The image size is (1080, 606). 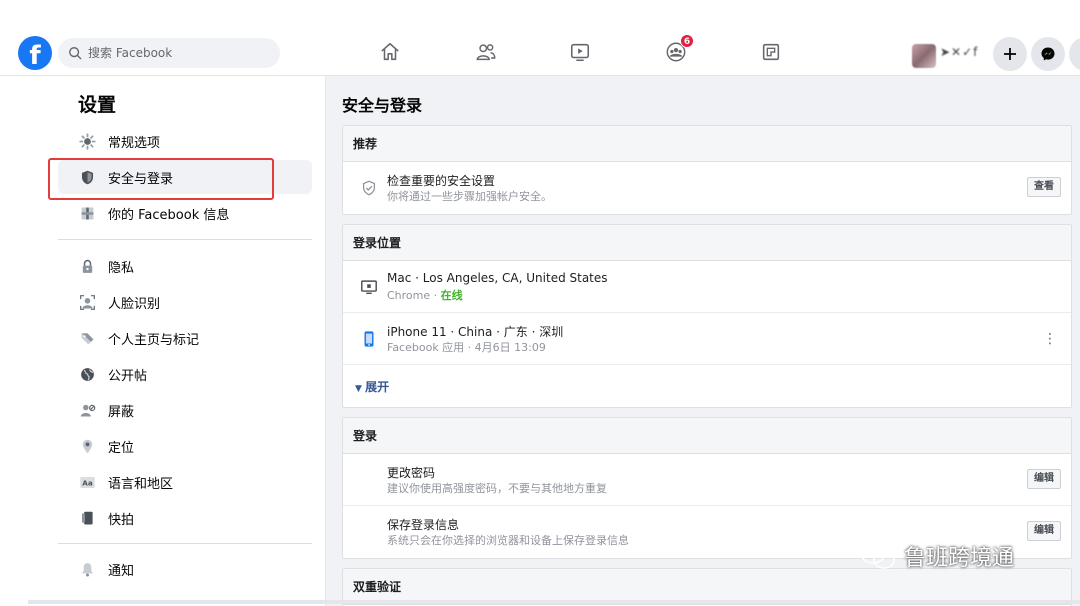 I want to click on row-title: 检查重要的安全设置, so click(x=441, y=181).